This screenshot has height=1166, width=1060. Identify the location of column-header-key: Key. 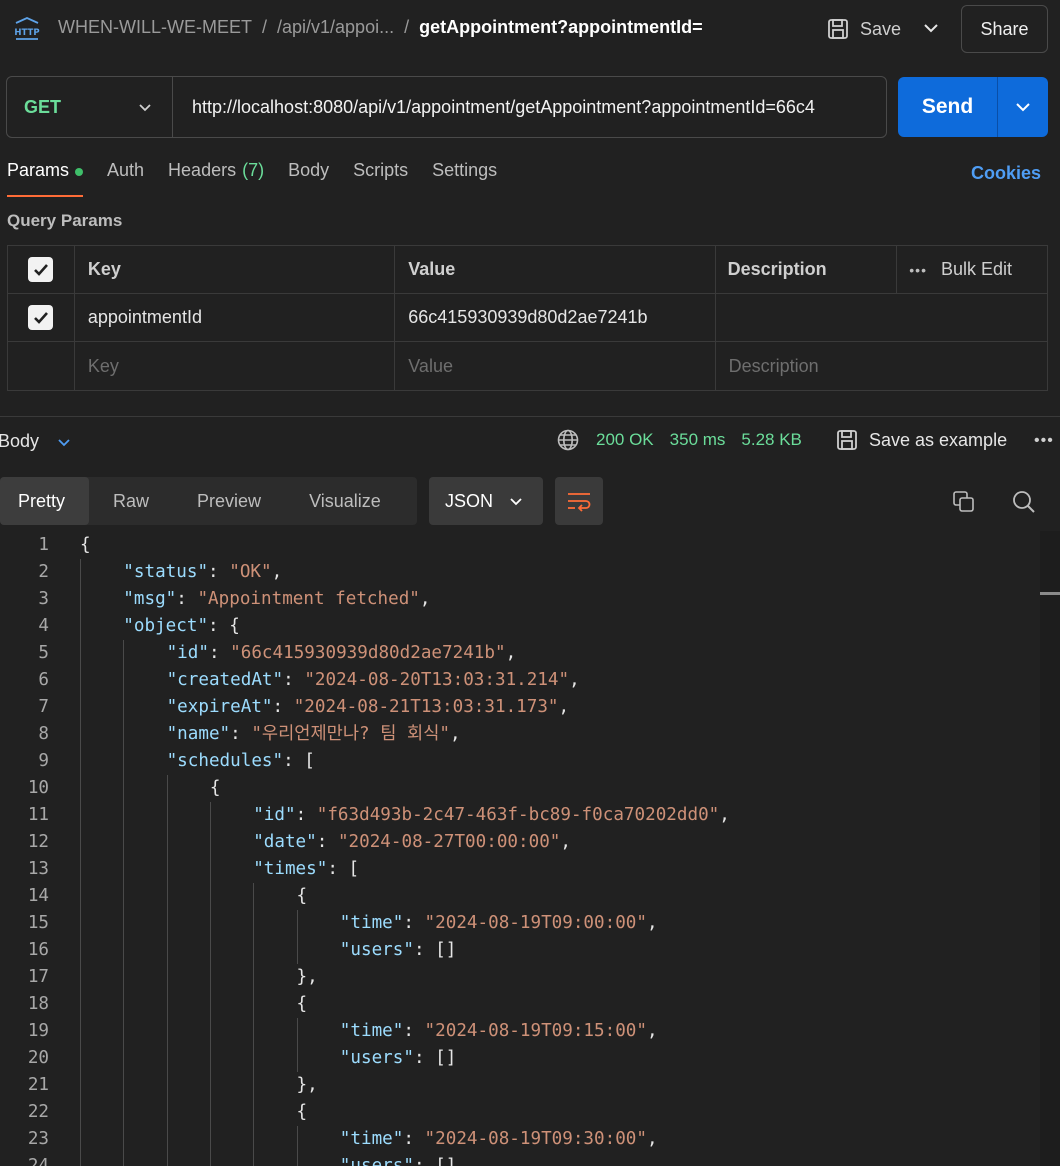
(235, 269).